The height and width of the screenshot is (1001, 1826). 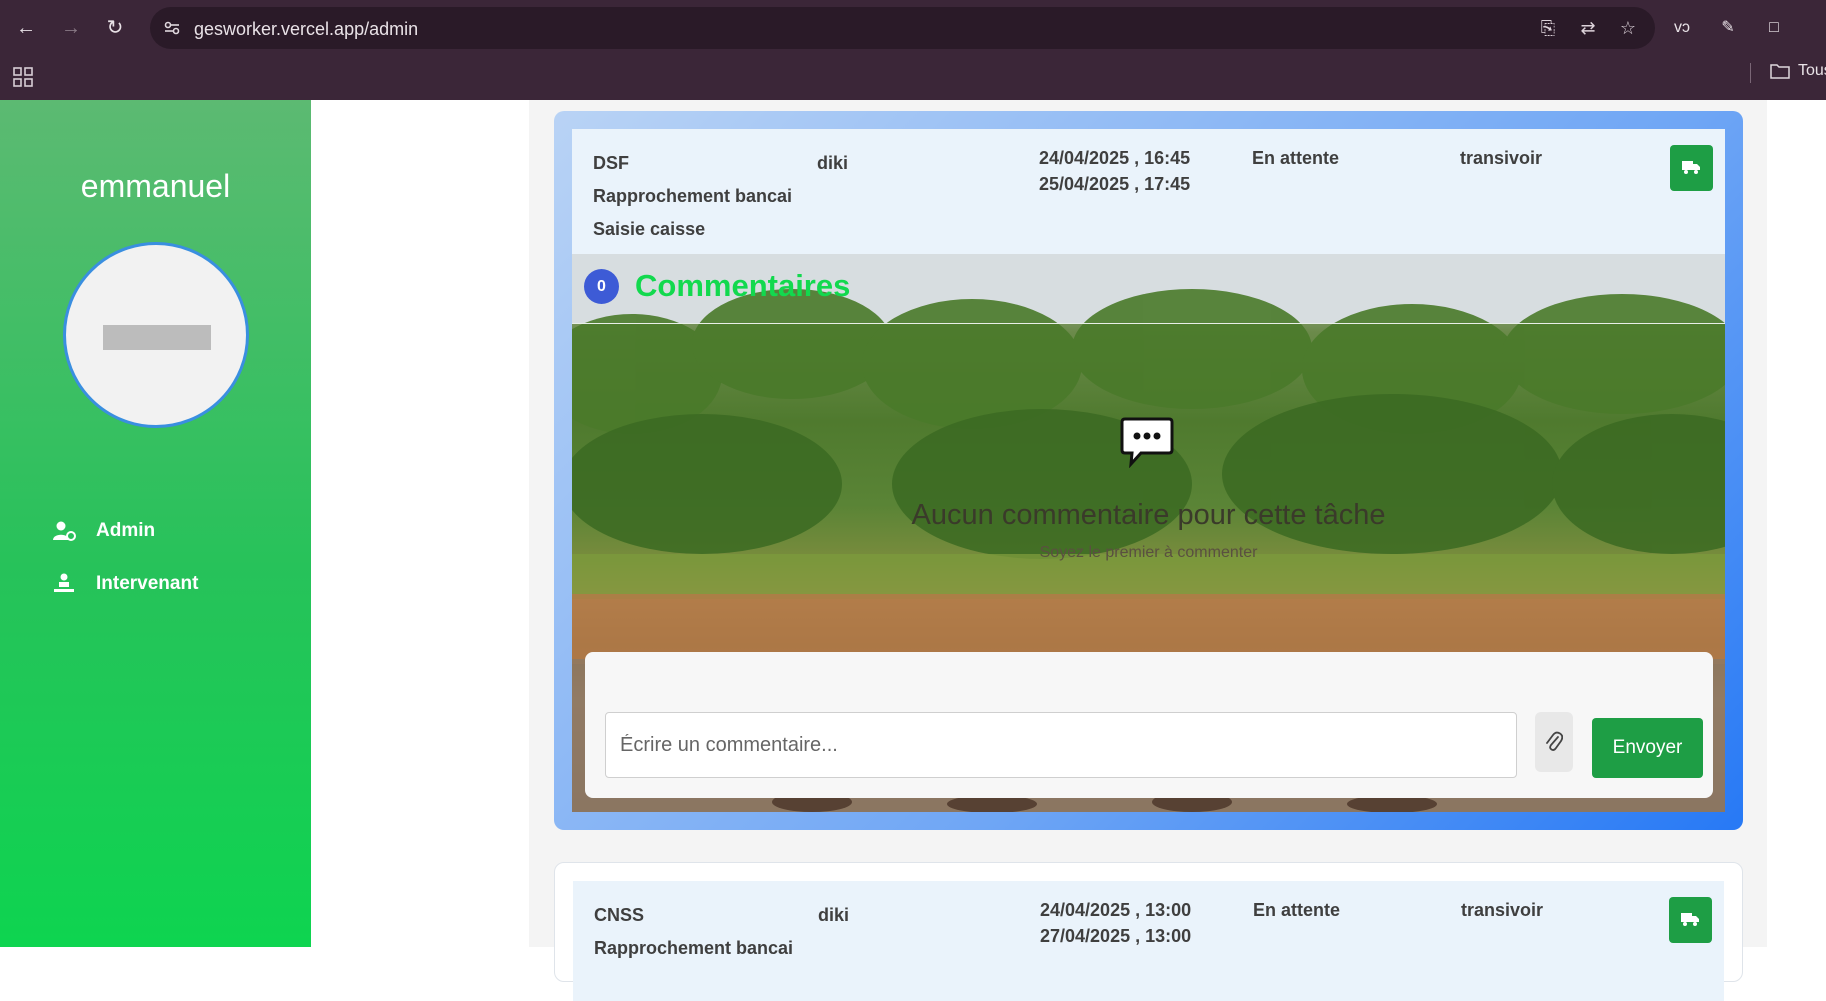 What do you see at coordinates (1148, 552) in the screenshot?
I see `empty-comments-subtext: Soyez le premier à commenter` at bounding box center [1148, 552].